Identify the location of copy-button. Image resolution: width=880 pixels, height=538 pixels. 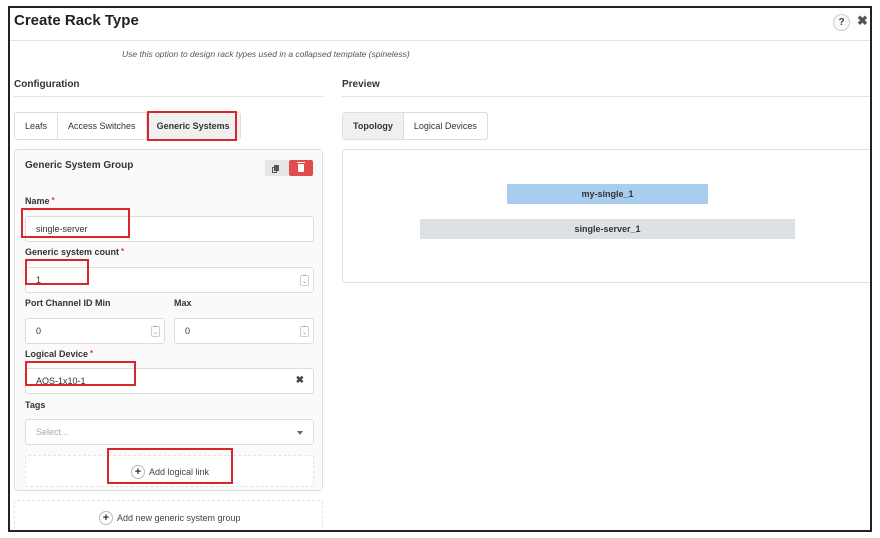
(277, 168).